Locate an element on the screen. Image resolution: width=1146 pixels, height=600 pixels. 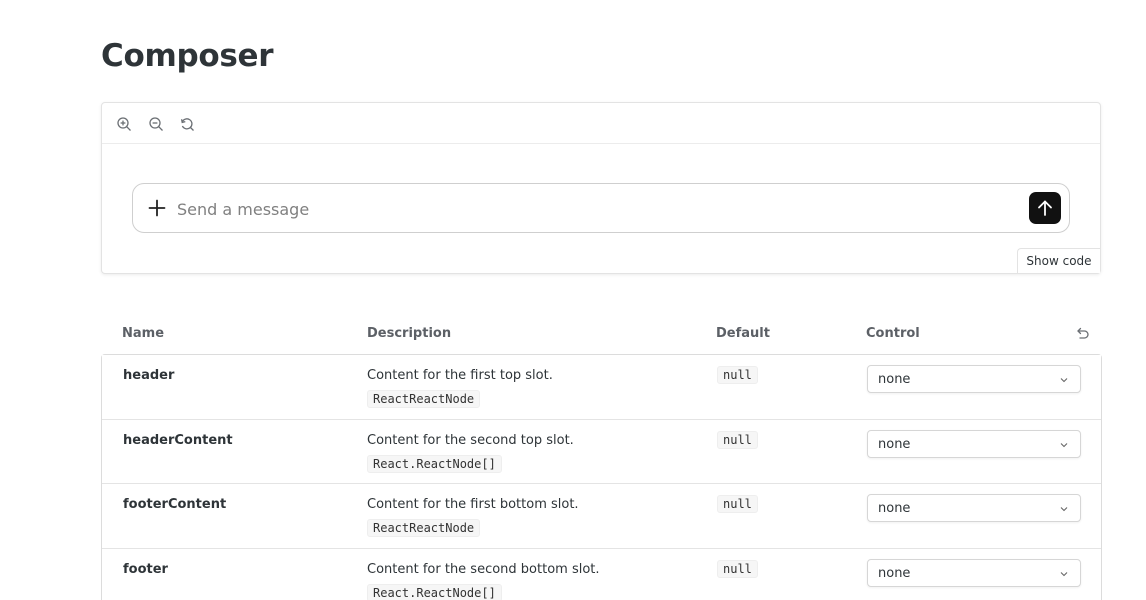
show-code-button: Show code is located at coordinates (1058, 260).